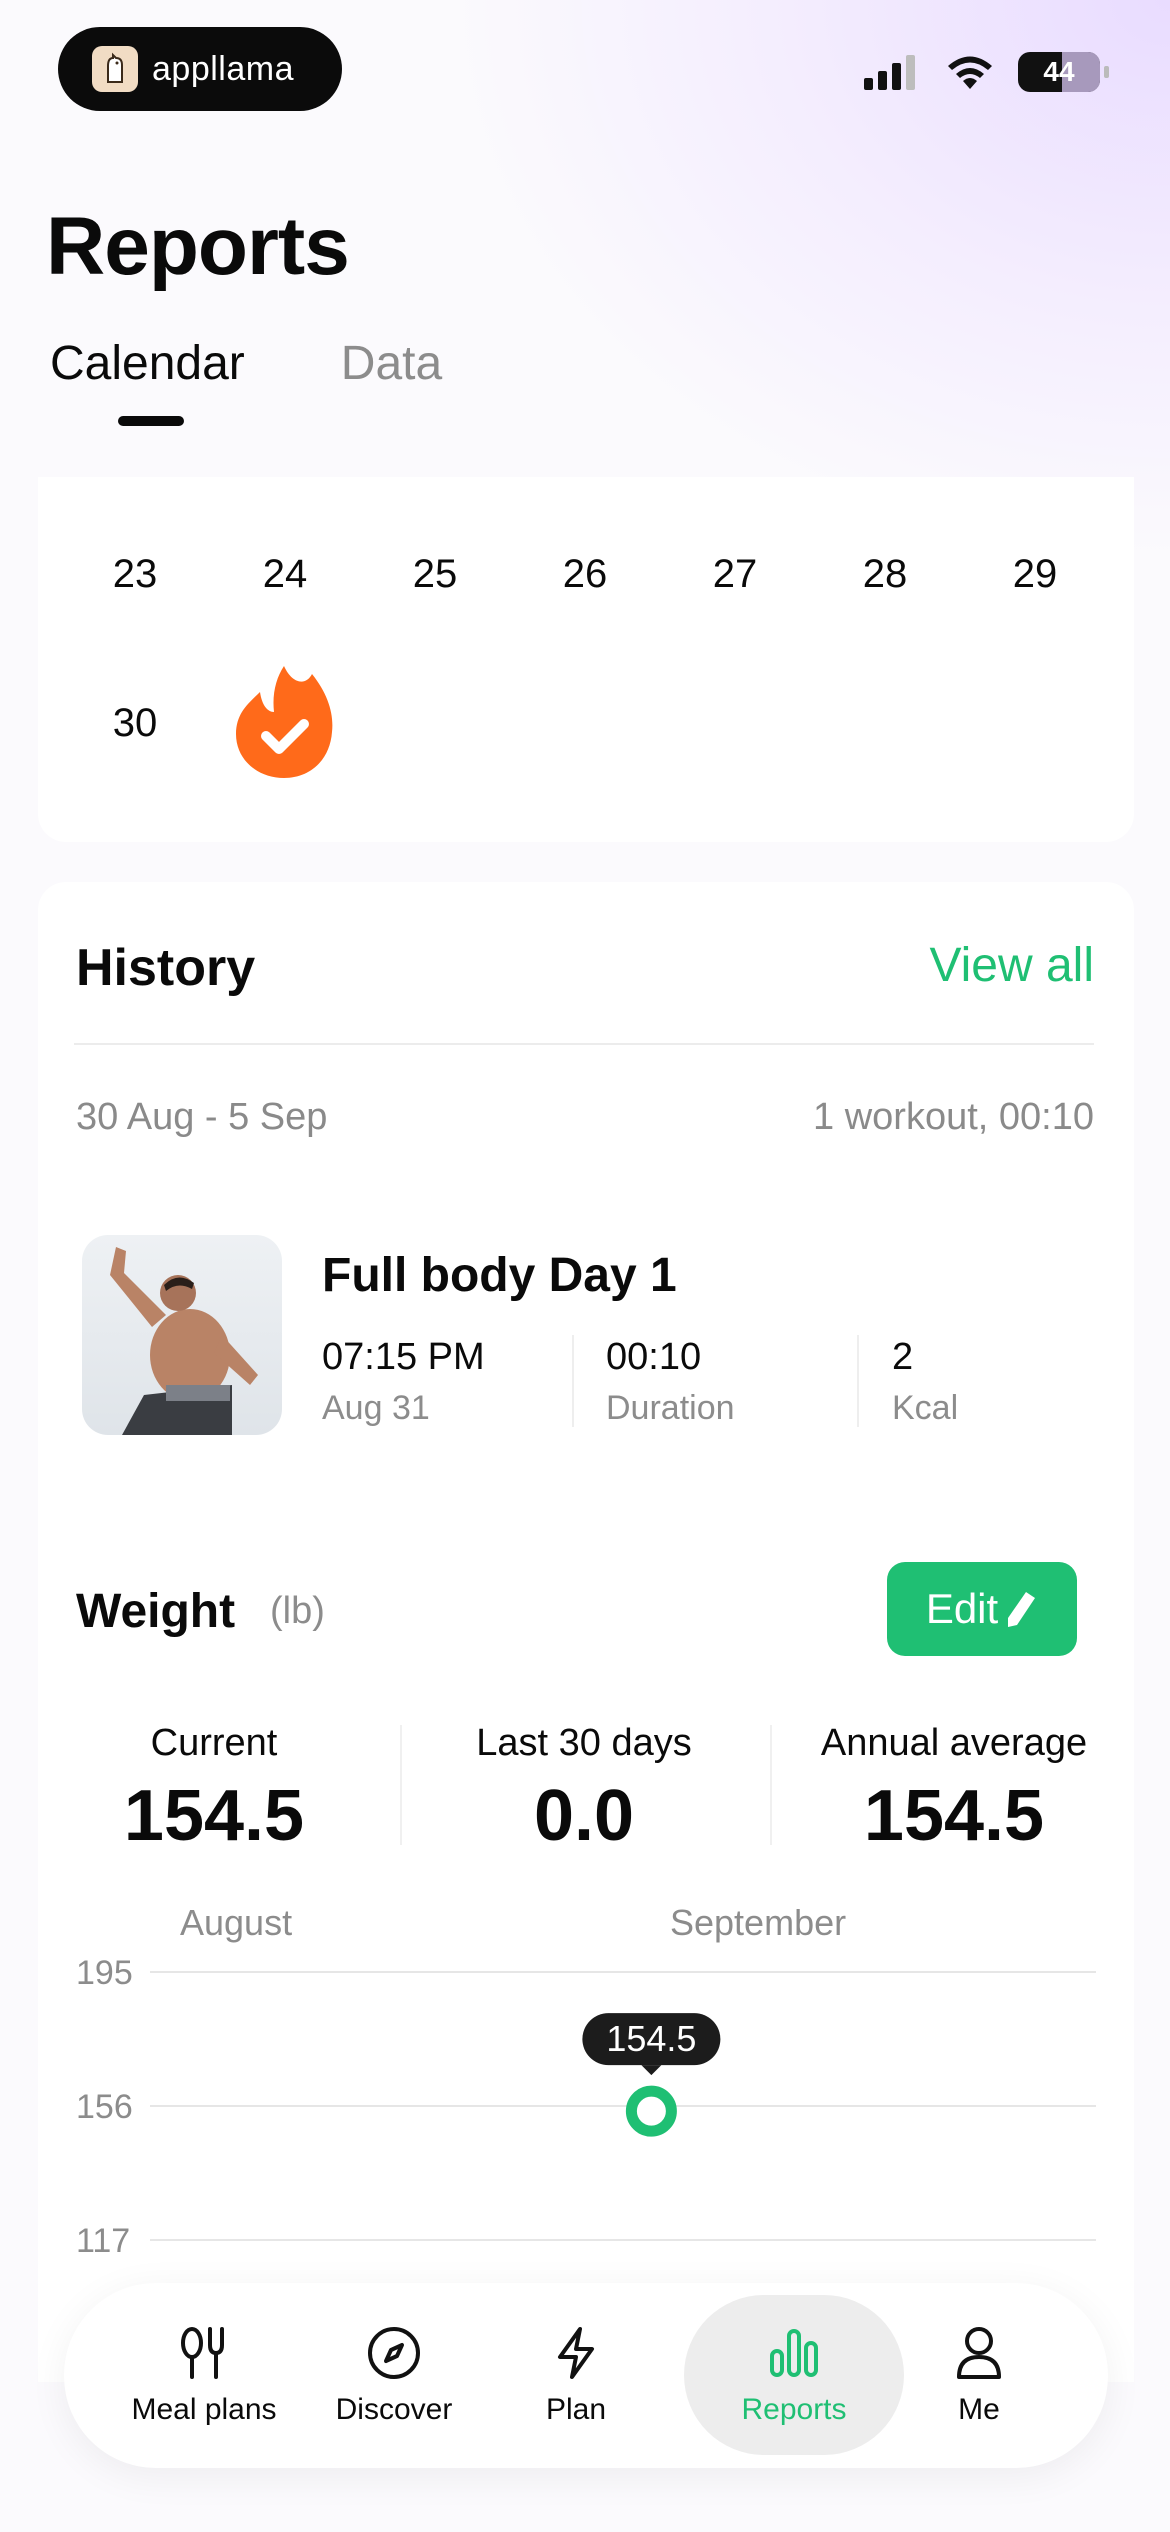 The image size is (1170, 2532). Describe the element at coordinates (202, 1117) in the screenshot. I see `history-range: 30 Aug - 5 Sep` at that location.